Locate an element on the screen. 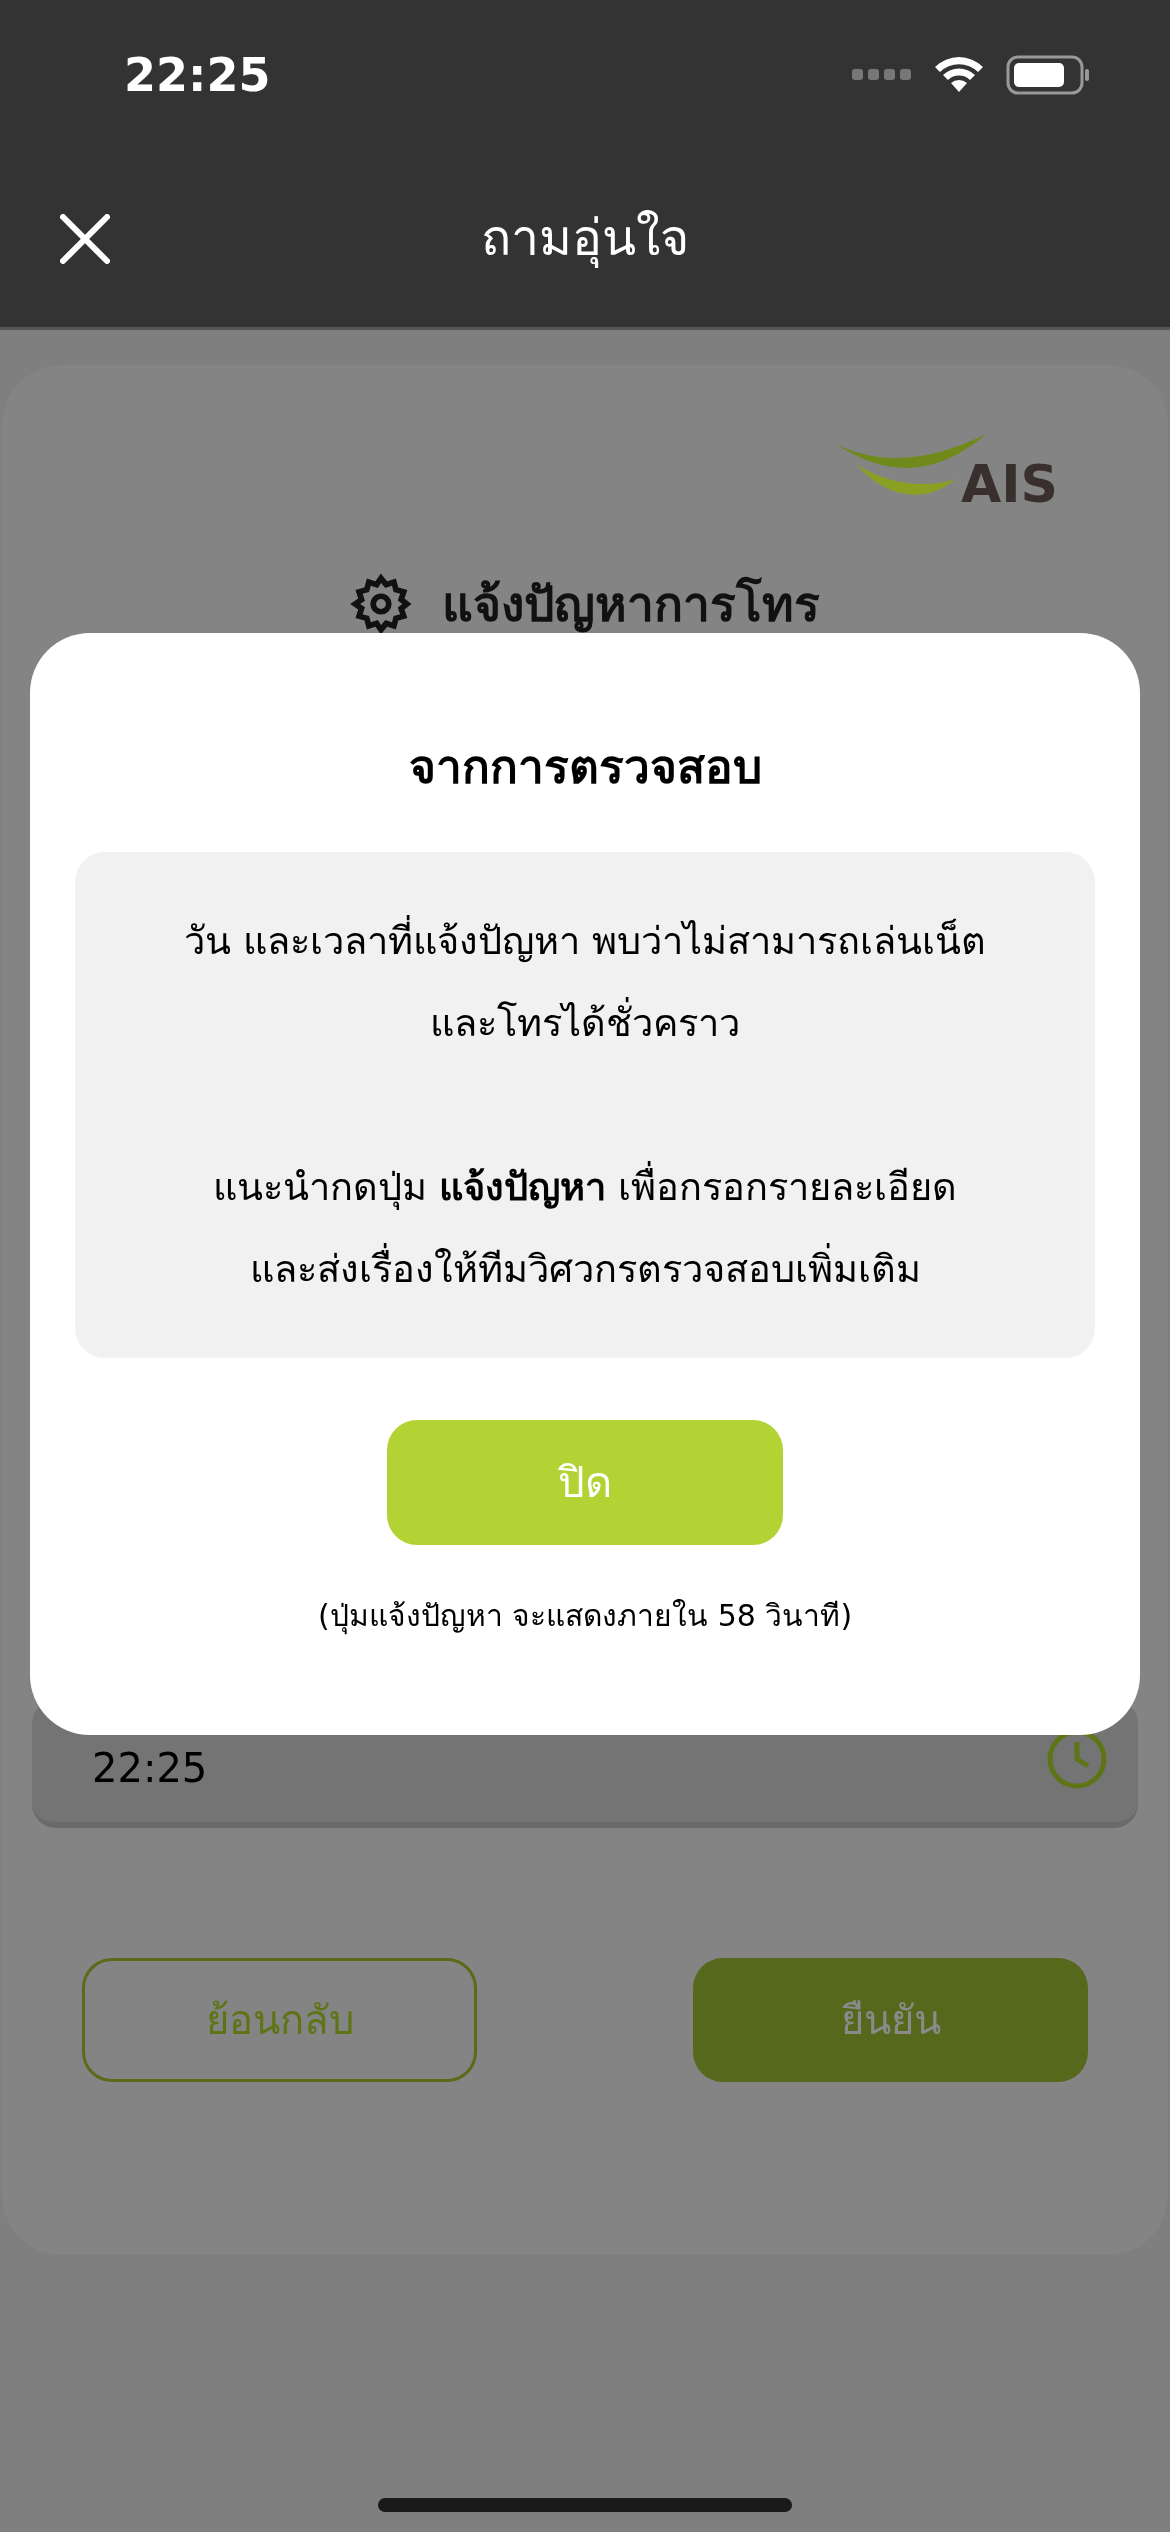 This screenshot has height=2532, width=1170. message-paragraph: แนะนำกดปุ่ม แจ้งปัญหา เพื่อกรอกรายละเอียด และส่งเรื่องให้ทีมวิศวกรตรวจสอบเพิ่มเติม is located at coordinates (585, 1228).